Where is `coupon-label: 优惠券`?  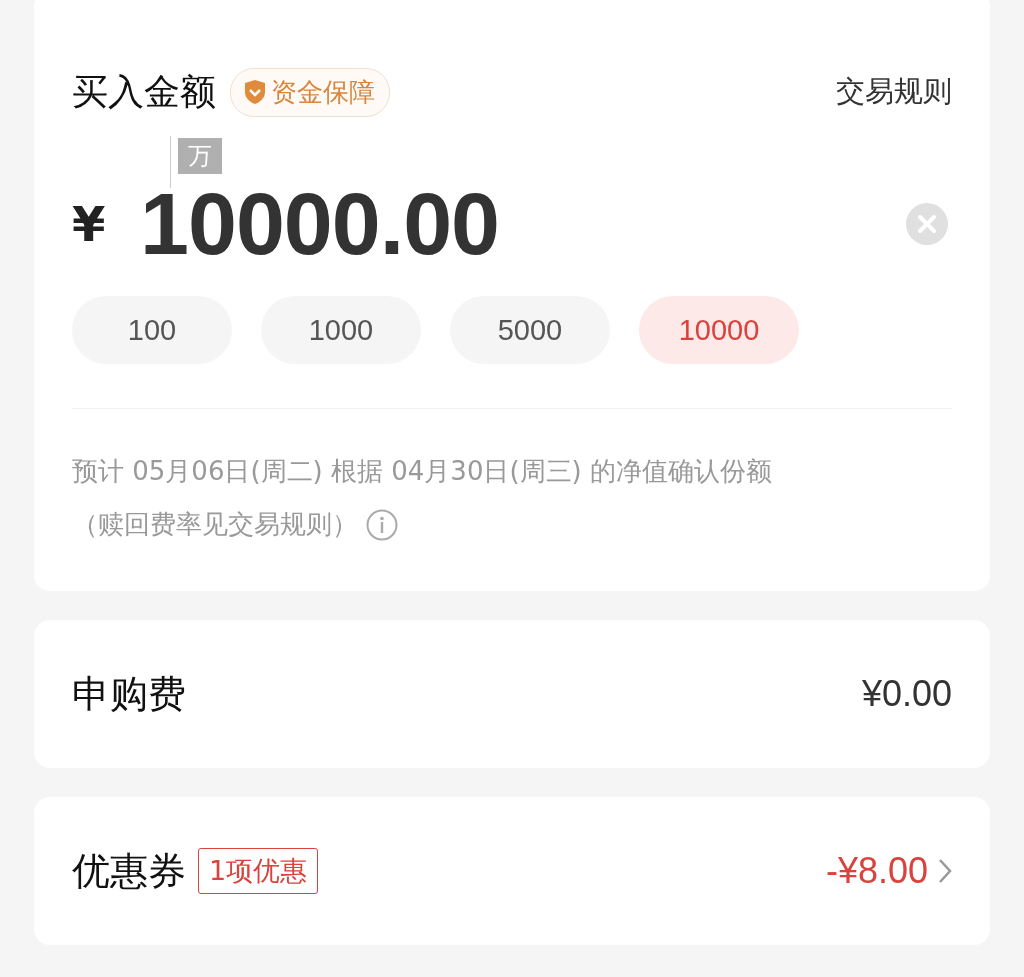
coupon-label: 优惠券 is located at coordinates (129, 871).